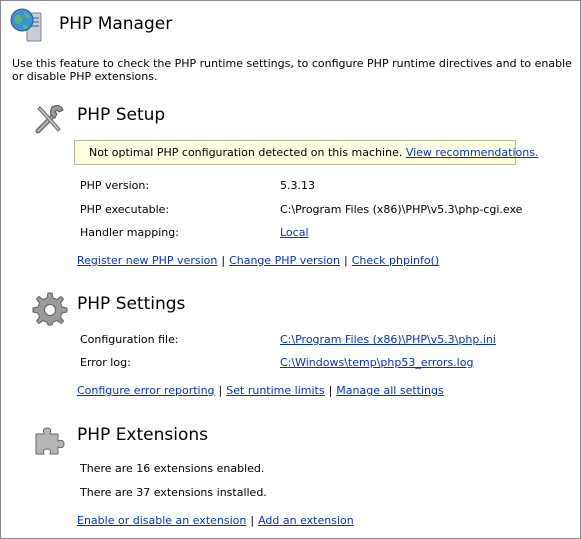 The height and width of the screenshot is (539, 581). I want to click on handler-mapping-link: Local, so click(294, 232).